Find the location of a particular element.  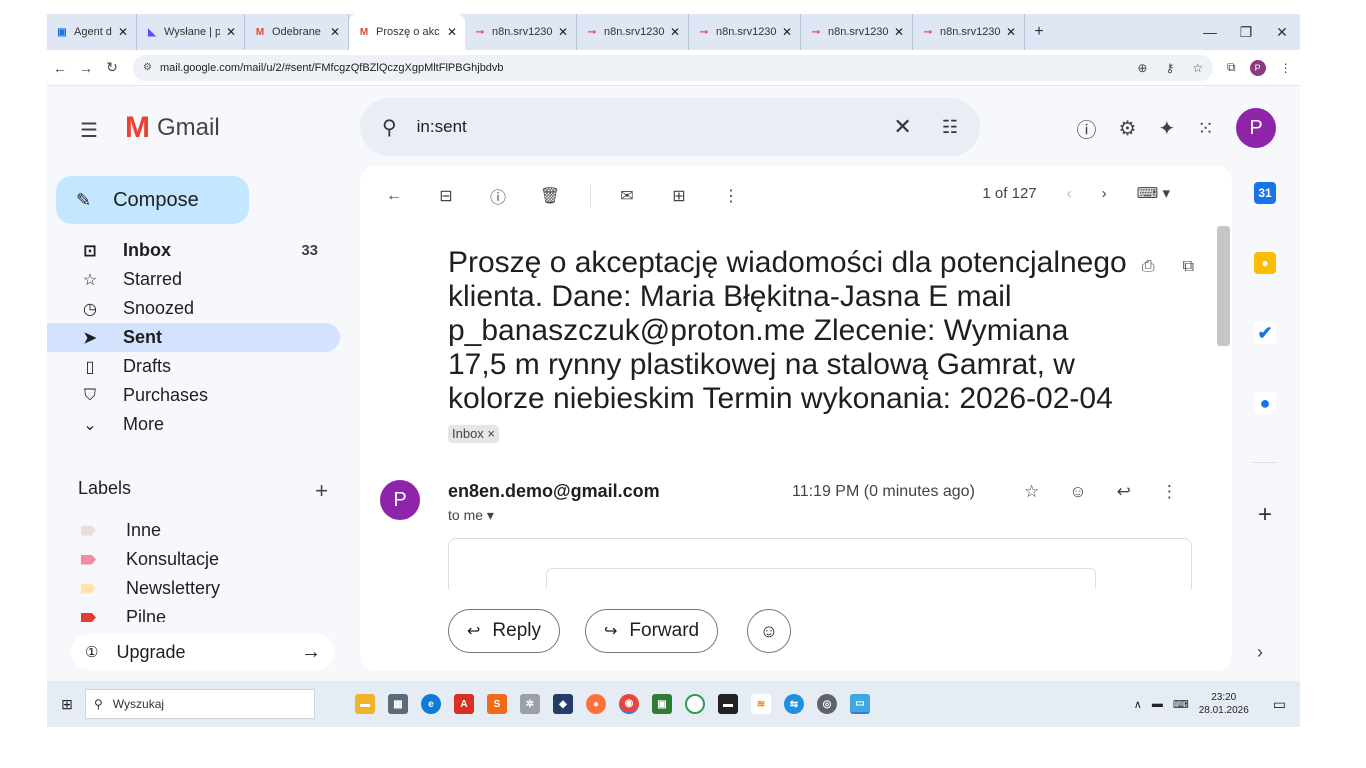

browser-menu-icon: ⋮ is located at coordinates (1286, 68).